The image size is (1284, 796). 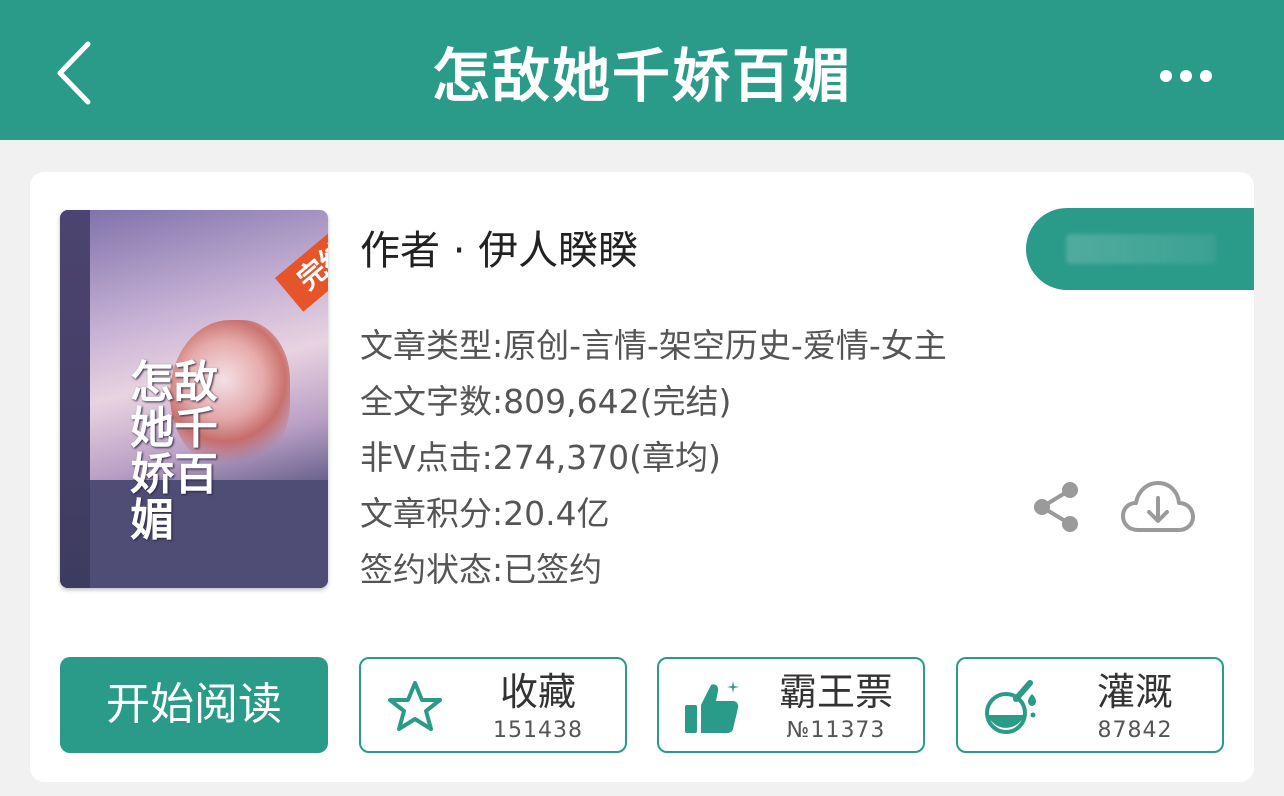 I want to click on share-button, so click(x=1056, y=507).